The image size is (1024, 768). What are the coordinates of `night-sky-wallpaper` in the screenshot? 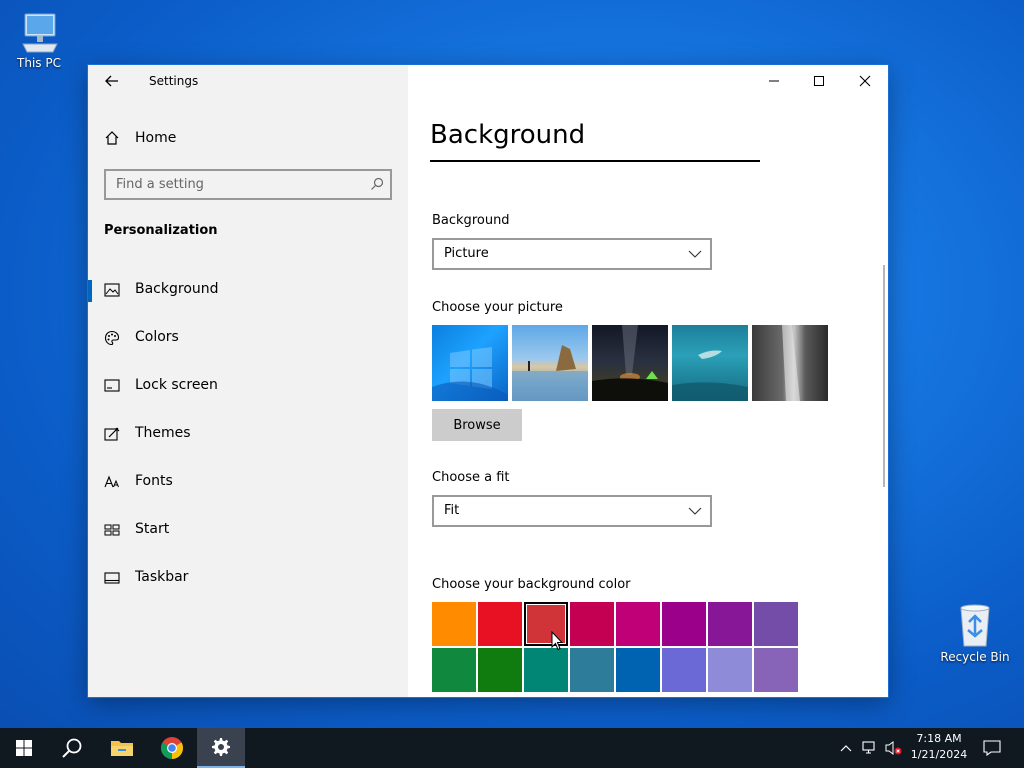 It's located at (630, 363).